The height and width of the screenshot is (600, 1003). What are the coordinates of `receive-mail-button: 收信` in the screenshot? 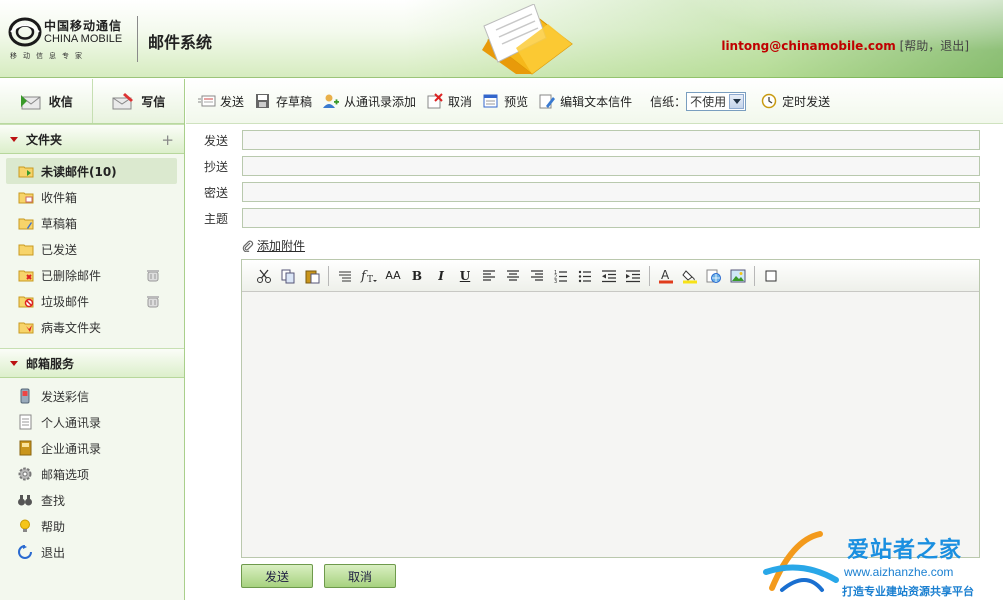 It's located at (46, 101).